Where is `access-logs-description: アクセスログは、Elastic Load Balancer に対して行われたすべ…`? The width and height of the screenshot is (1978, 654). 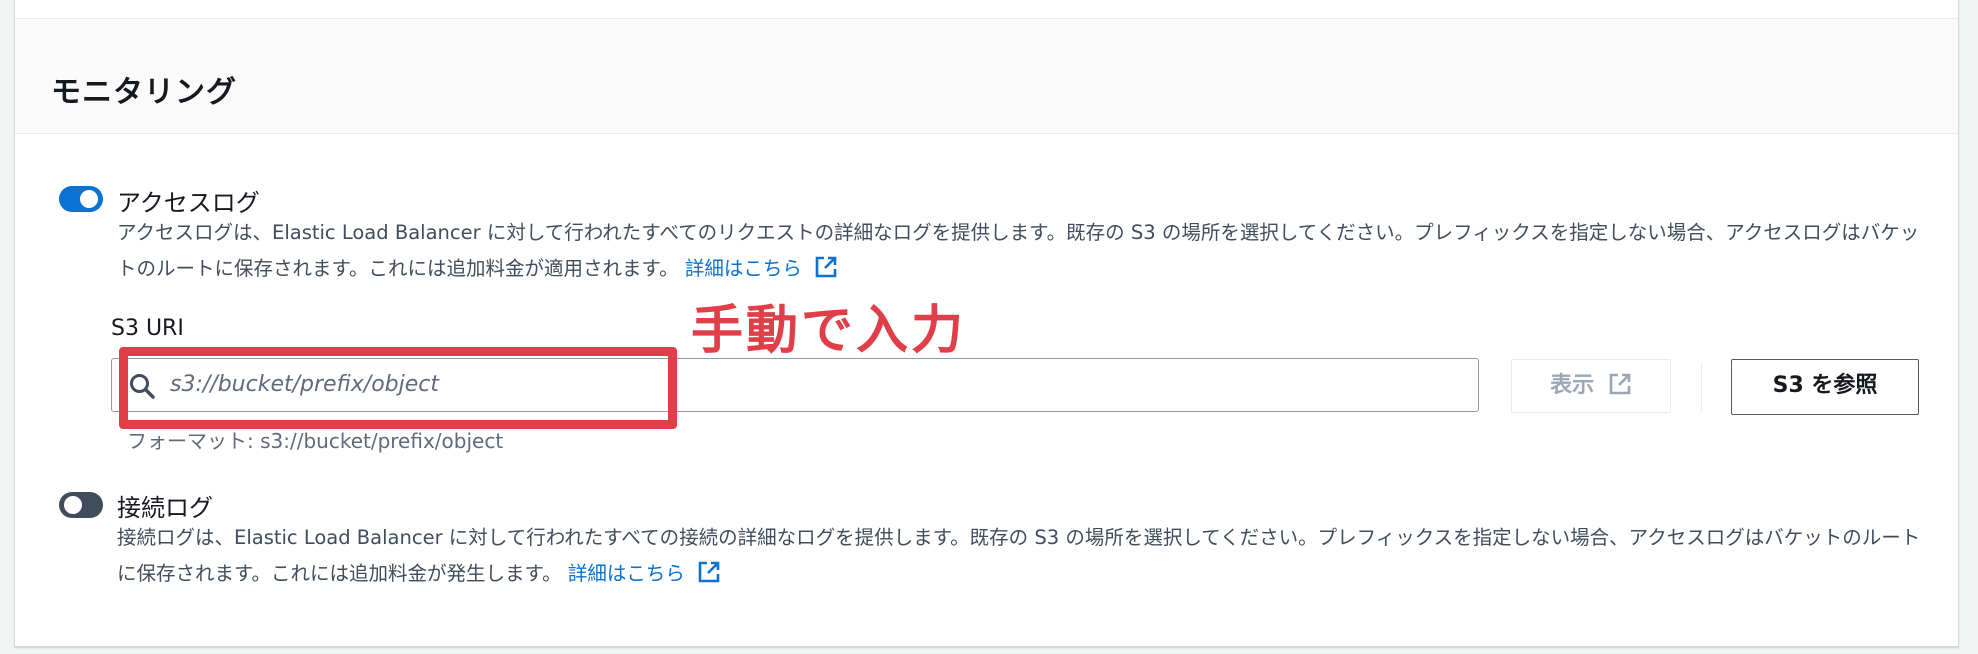
access-logs-description: アクセスログは、Elastic Load Balancer に対して行われたすべ… is located at coordinates (1026, 251).